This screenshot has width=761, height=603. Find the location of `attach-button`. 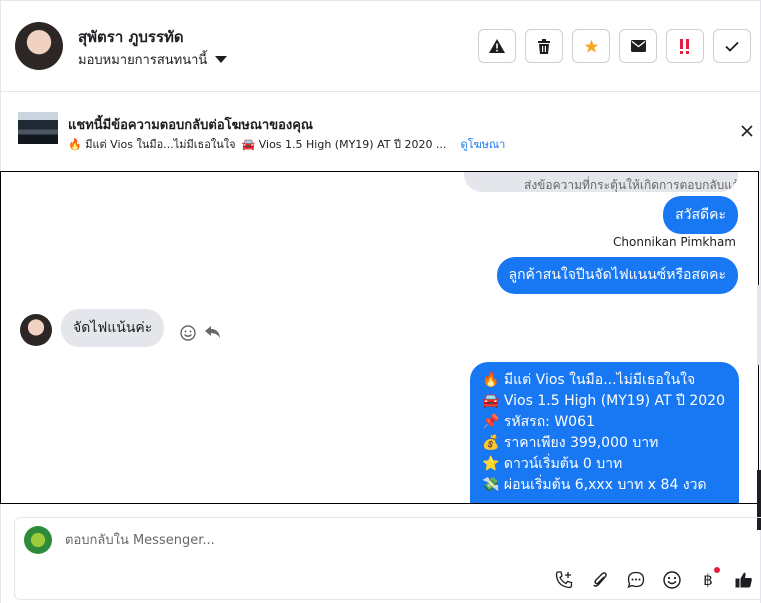

attach-button is located at coordinates (600, 580).